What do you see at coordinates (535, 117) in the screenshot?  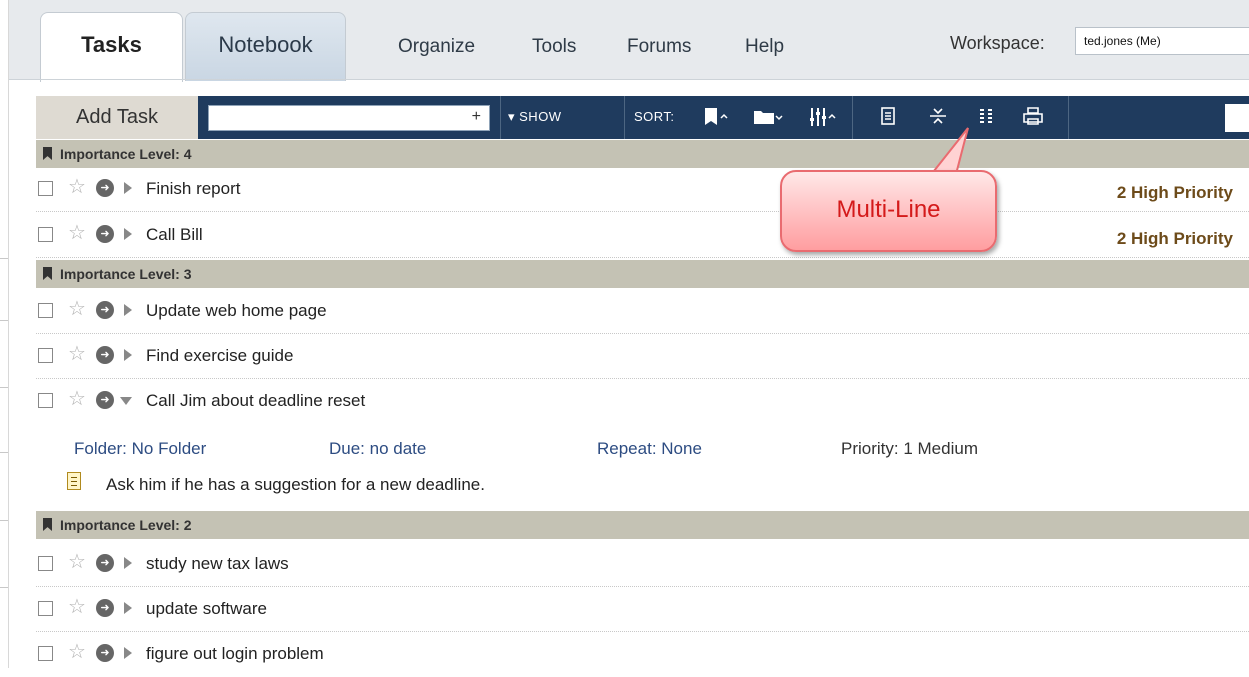 I see `show-menu-button: ▾ SHOW` at bounding box center [535, 117].